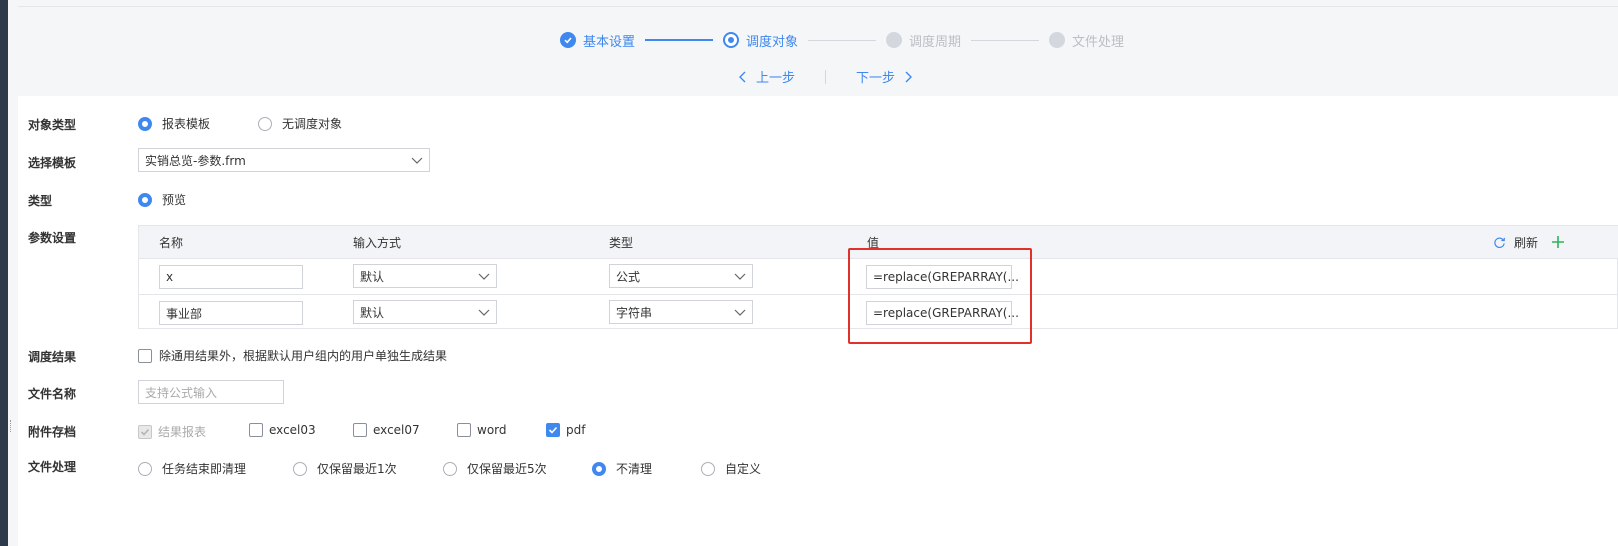 The height and width of the screenshot is (546, 1618). What do you see at coordinates (909, 76) in the screenshot?
I see `chevron-right-icon` at bounding box center [909, 76].